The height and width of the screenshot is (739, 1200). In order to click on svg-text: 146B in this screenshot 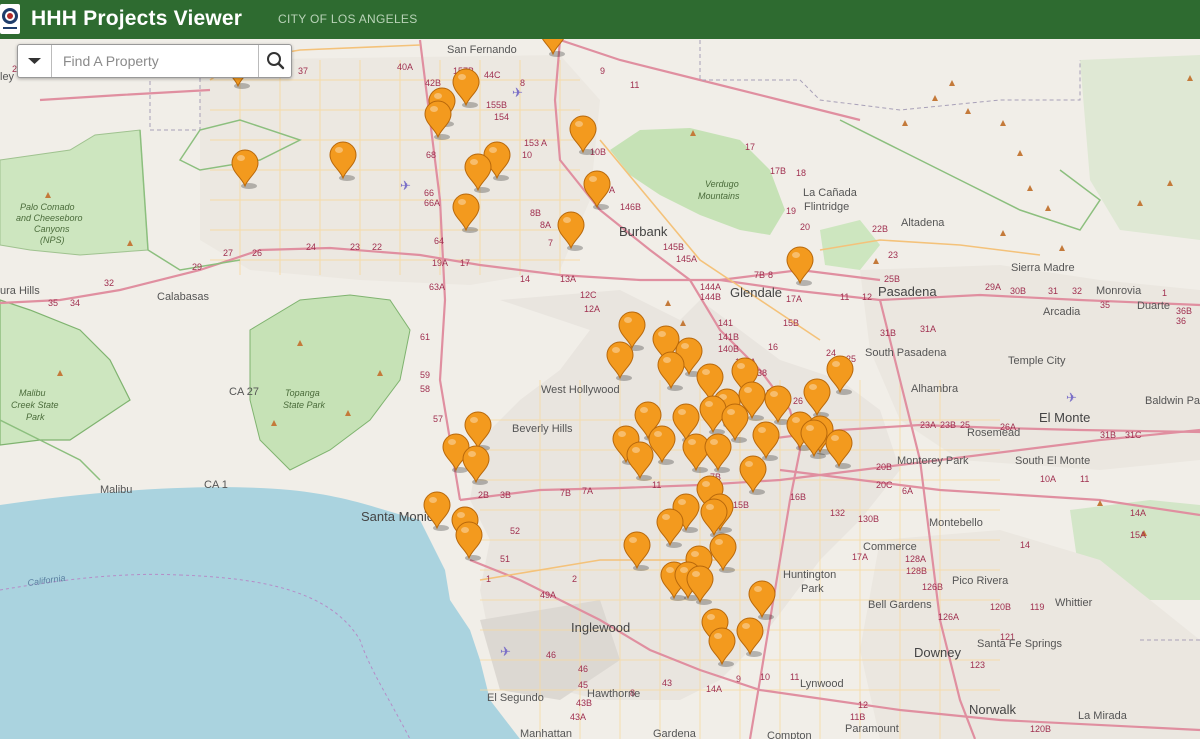, I will do `click(630, 207)`.